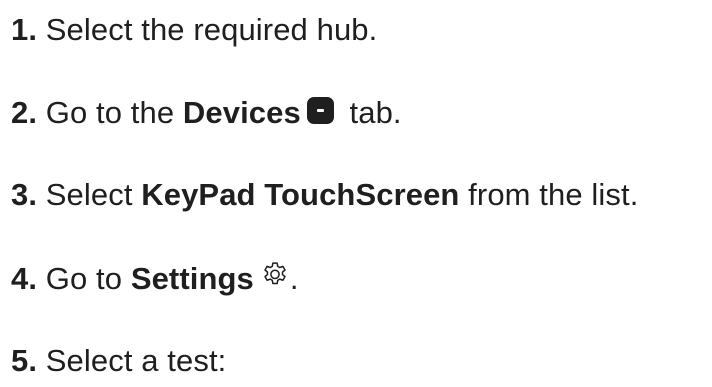 The height and width of the screenshot is (387, 712). I want to click on devices-label: Devices, so click(241, 112).